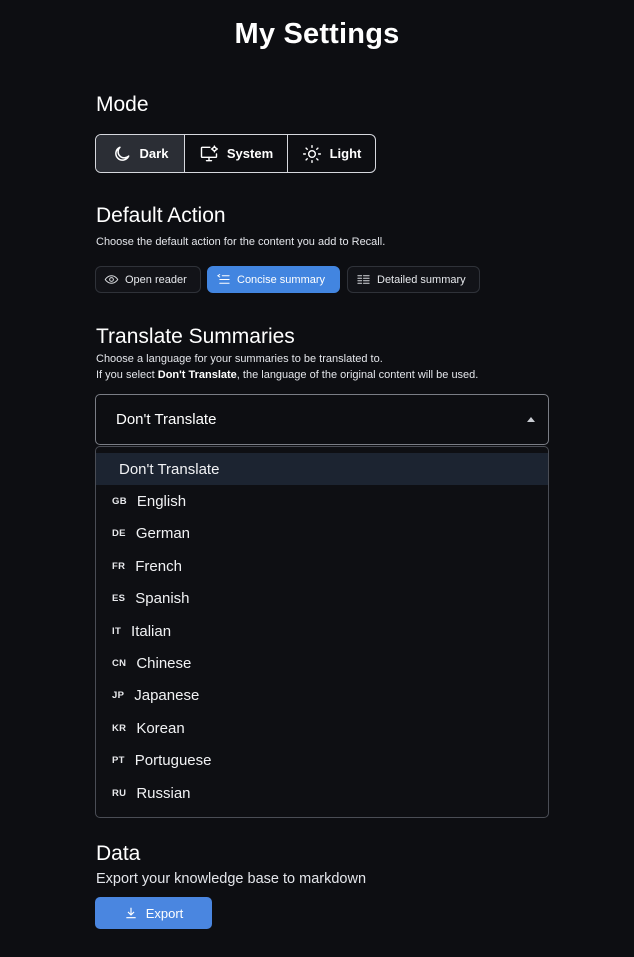 The width and height of the screenshot is (634, 957). What do you see at coordinates (122, 104) in the screenshot?
I see `mode-title: Mode` at bounding box center [122, 104].